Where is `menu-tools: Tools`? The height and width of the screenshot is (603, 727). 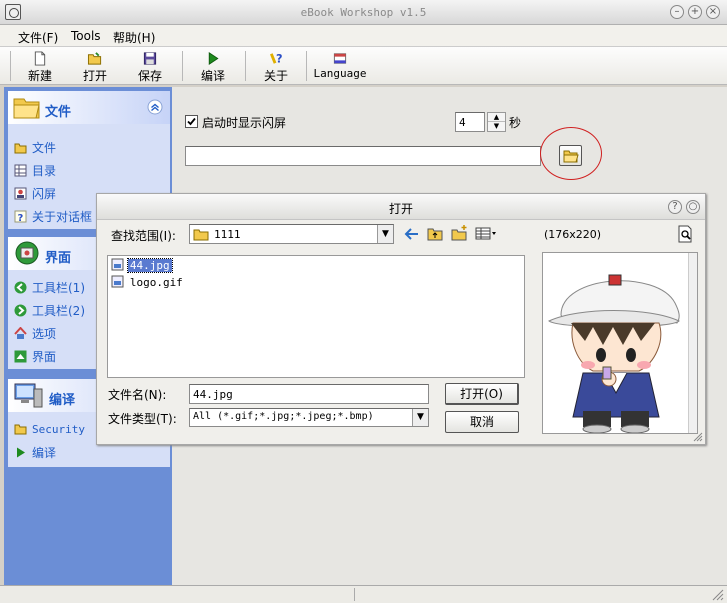
menu-tools: Tools is located at coordinates (86, 36).